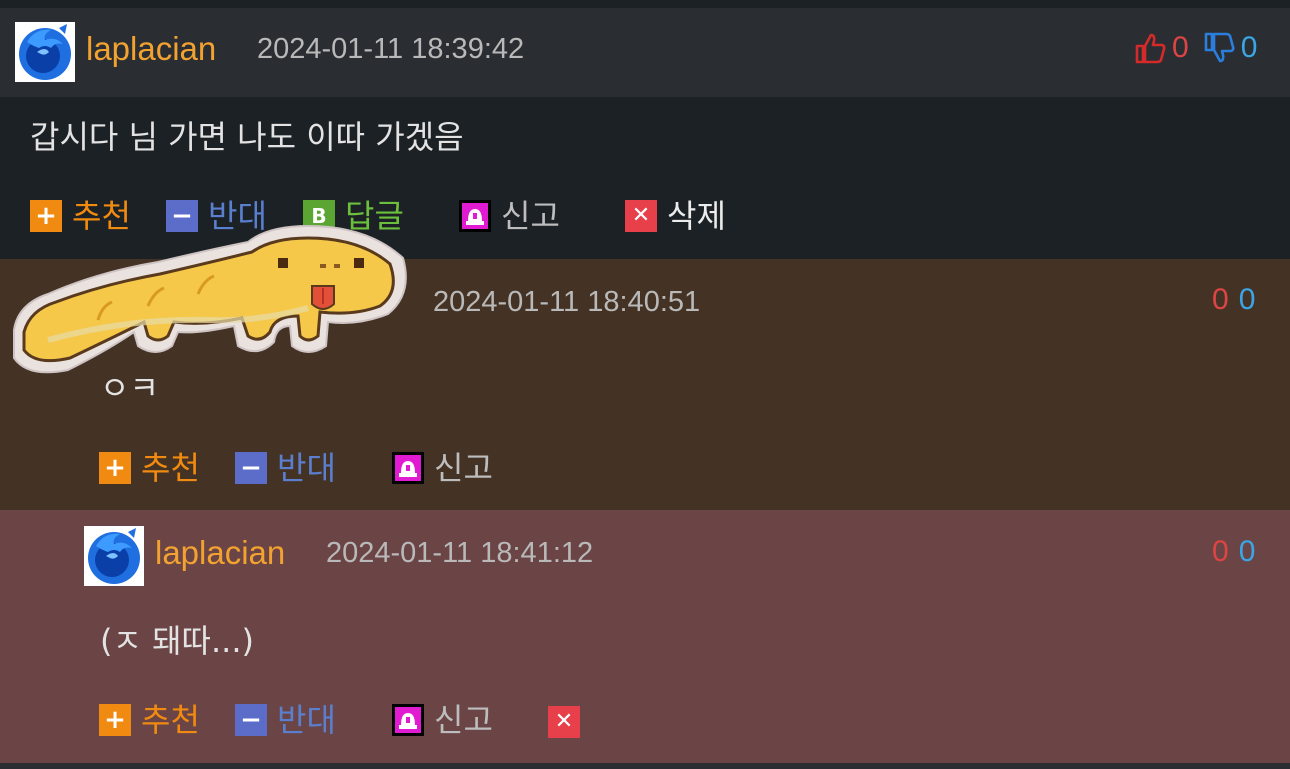 This screenshot has width=1290, height=769. I want to click on timestamp: 2024-01-11 18:40:51, so click(567, 302).